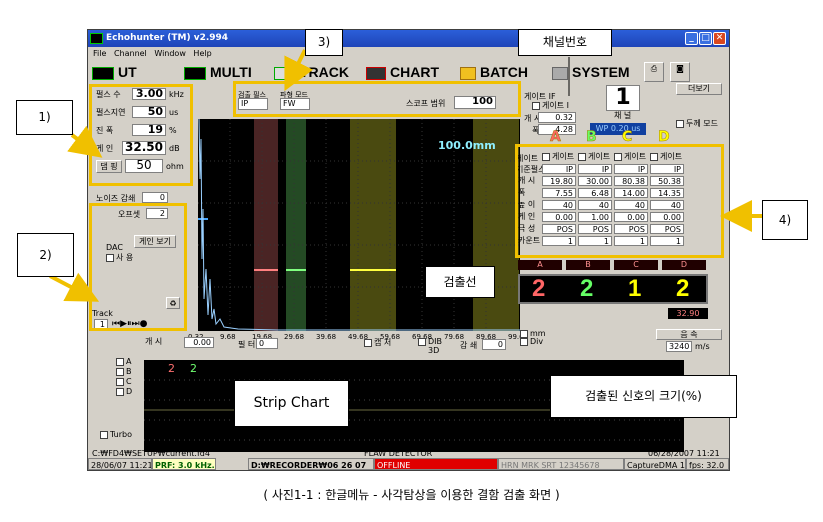  I want to click on annotation-channel-number: 채널번호, so click(565, 42).